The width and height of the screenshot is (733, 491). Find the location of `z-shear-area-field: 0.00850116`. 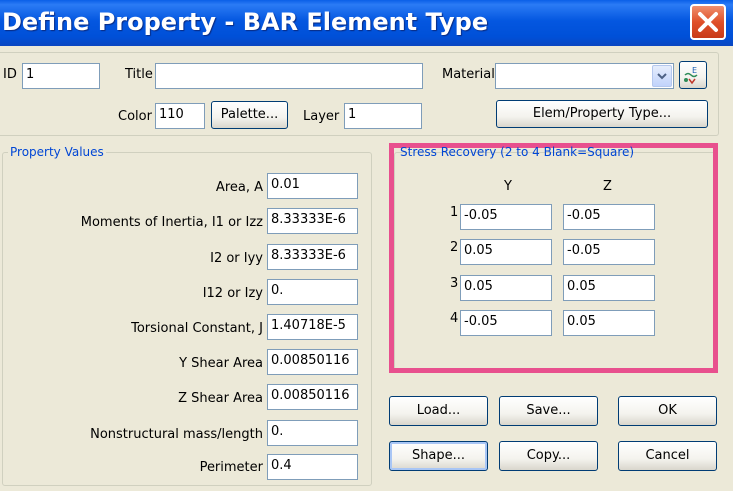

z-shear-area-field: 0.00850116 is located at coordinates (312, 397).